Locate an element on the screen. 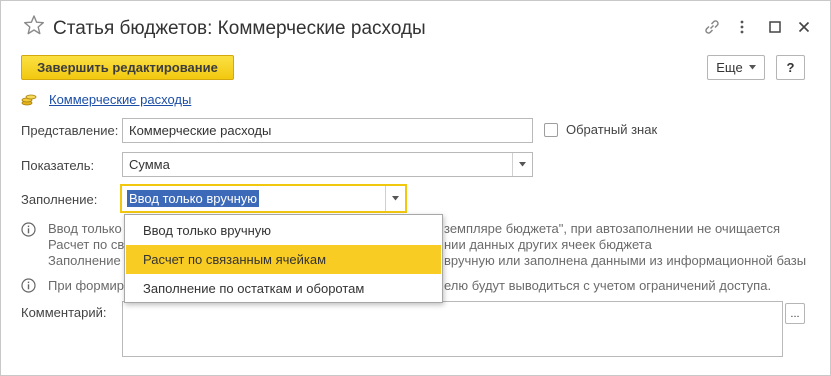 This screenshot has height=376, width=831. representation-label: Представление: is located at coordinates (70, 130).